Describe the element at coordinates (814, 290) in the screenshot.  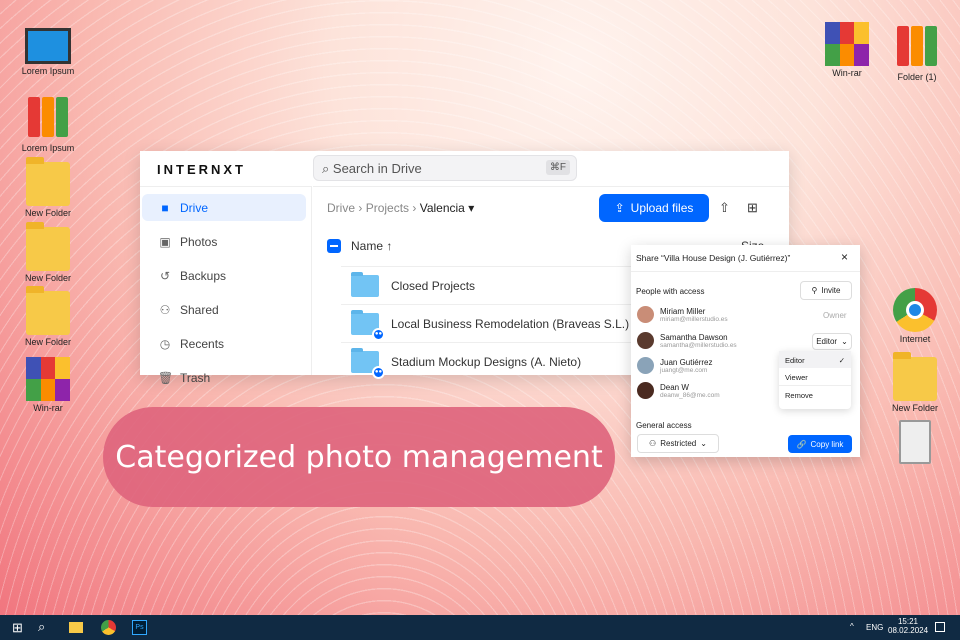
I see `add-user-icon: ⚲` at that location.